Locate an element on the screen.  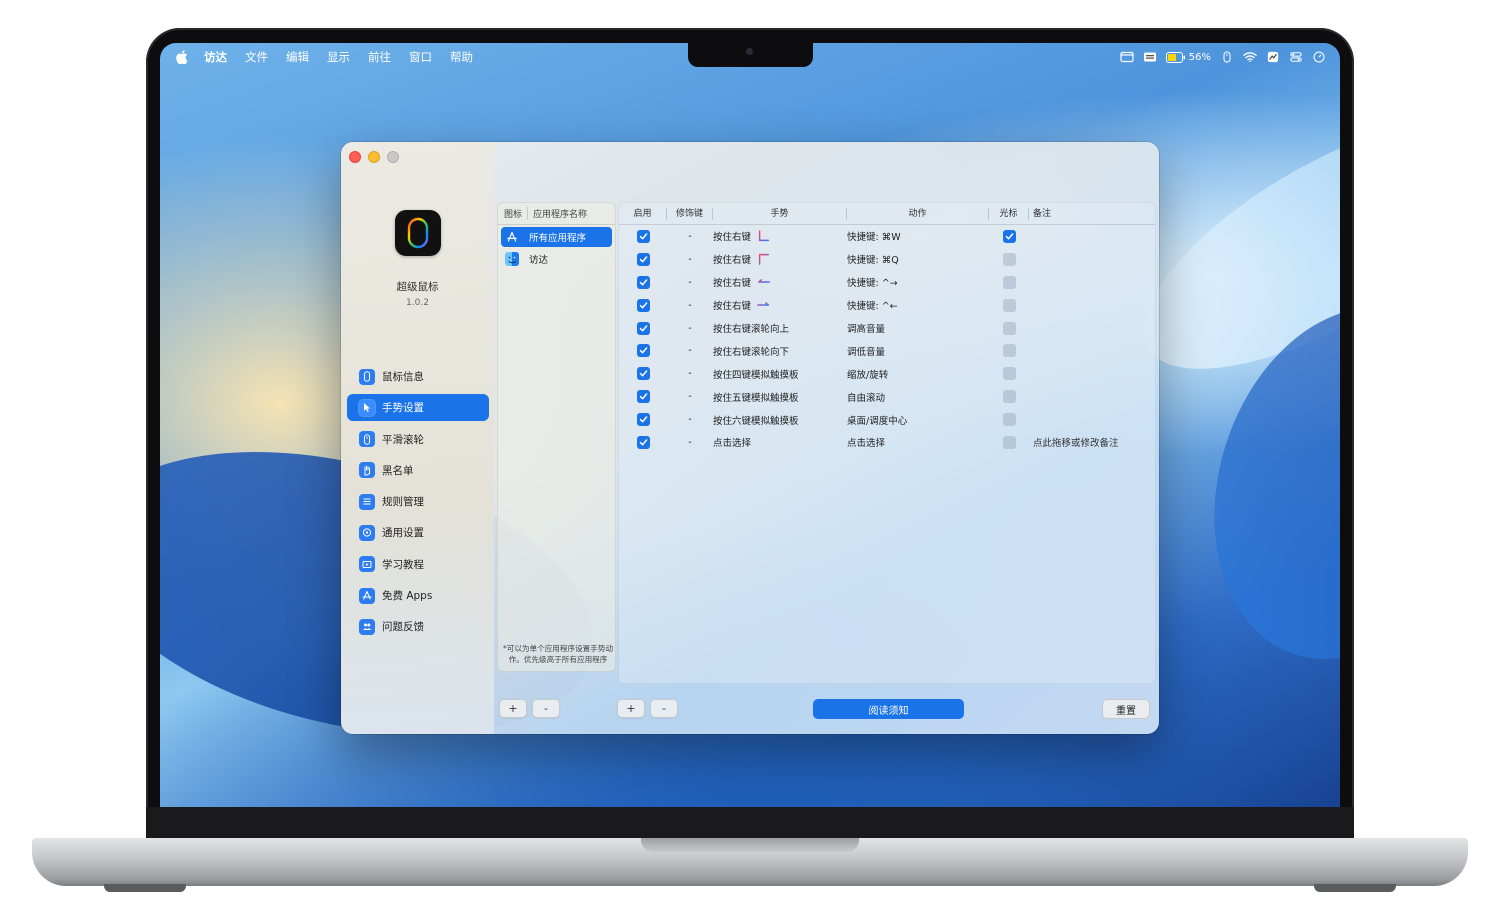
table-row: - 按住右键滚轮向上 调高音量 is located at coordinates (887, 328).